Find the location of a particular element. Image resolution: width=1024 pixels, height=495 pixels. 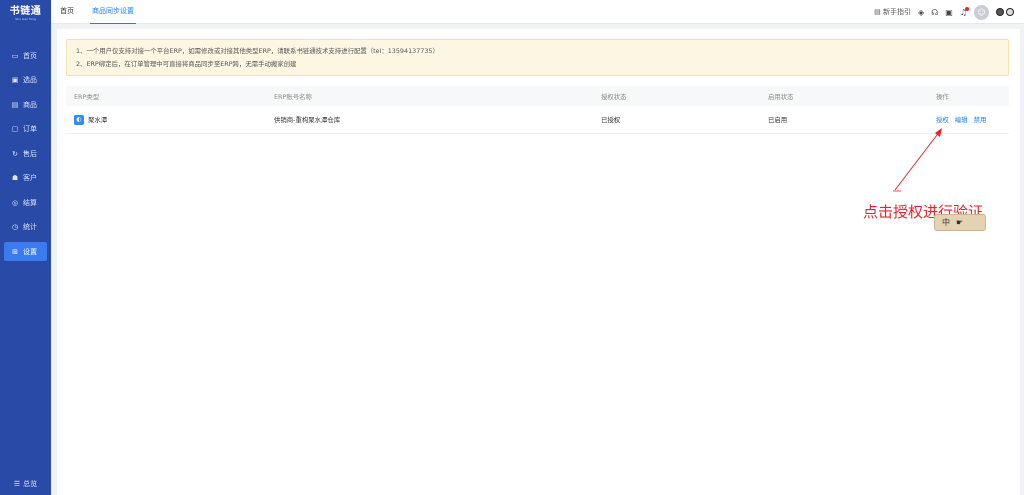

actions-cell: 授权 编辑 禁用 is located at coordinates (963, 119).